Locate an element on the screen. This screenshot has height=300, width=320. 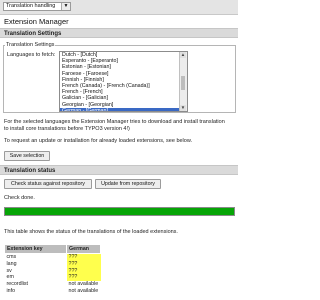
progress-fill is located at coordinates (119, 211).